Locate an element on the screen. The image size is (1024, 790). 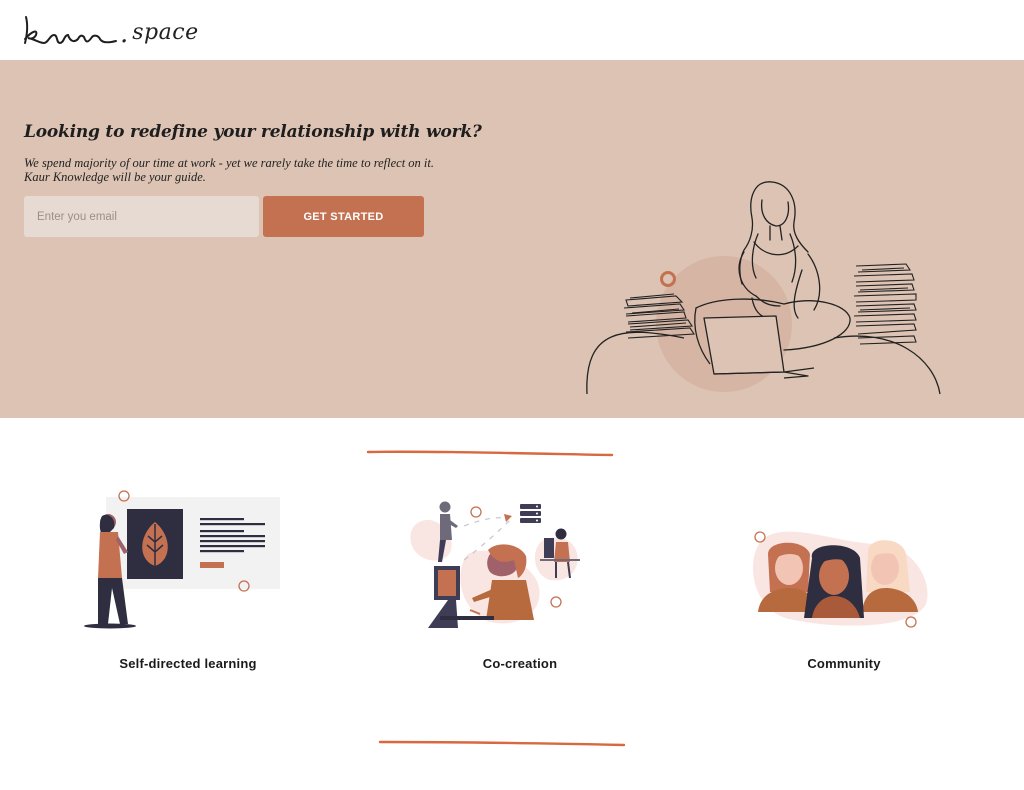
site-header: . space is located at coordinates (512, 30).